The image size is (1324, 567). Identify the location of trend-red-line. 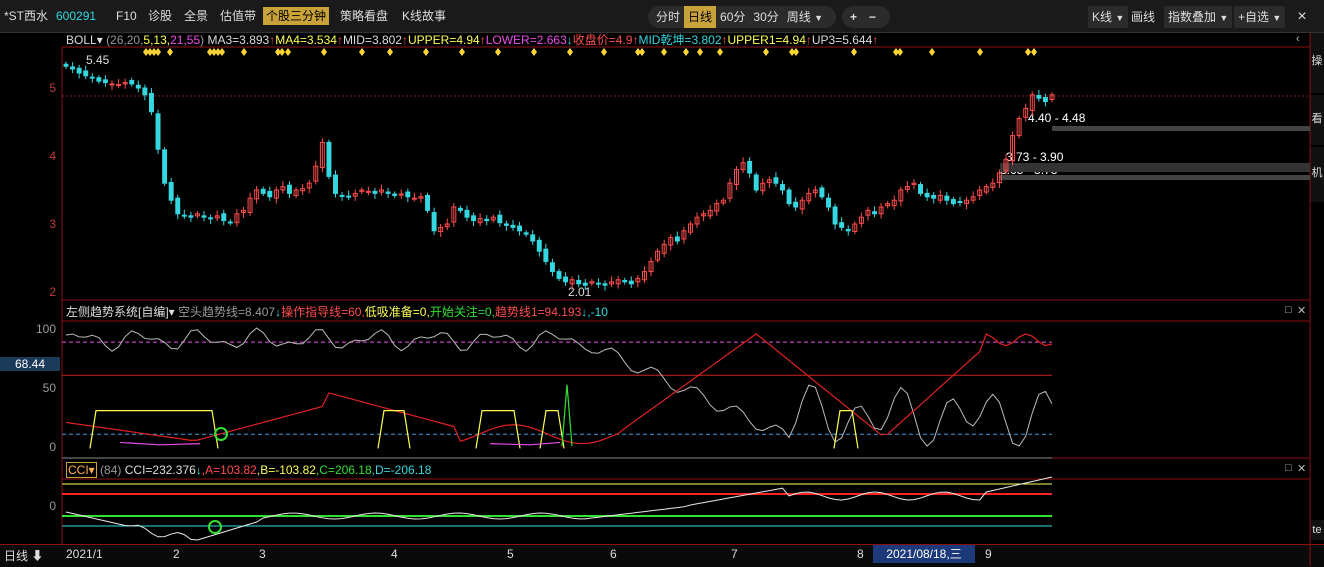
(559, 389).